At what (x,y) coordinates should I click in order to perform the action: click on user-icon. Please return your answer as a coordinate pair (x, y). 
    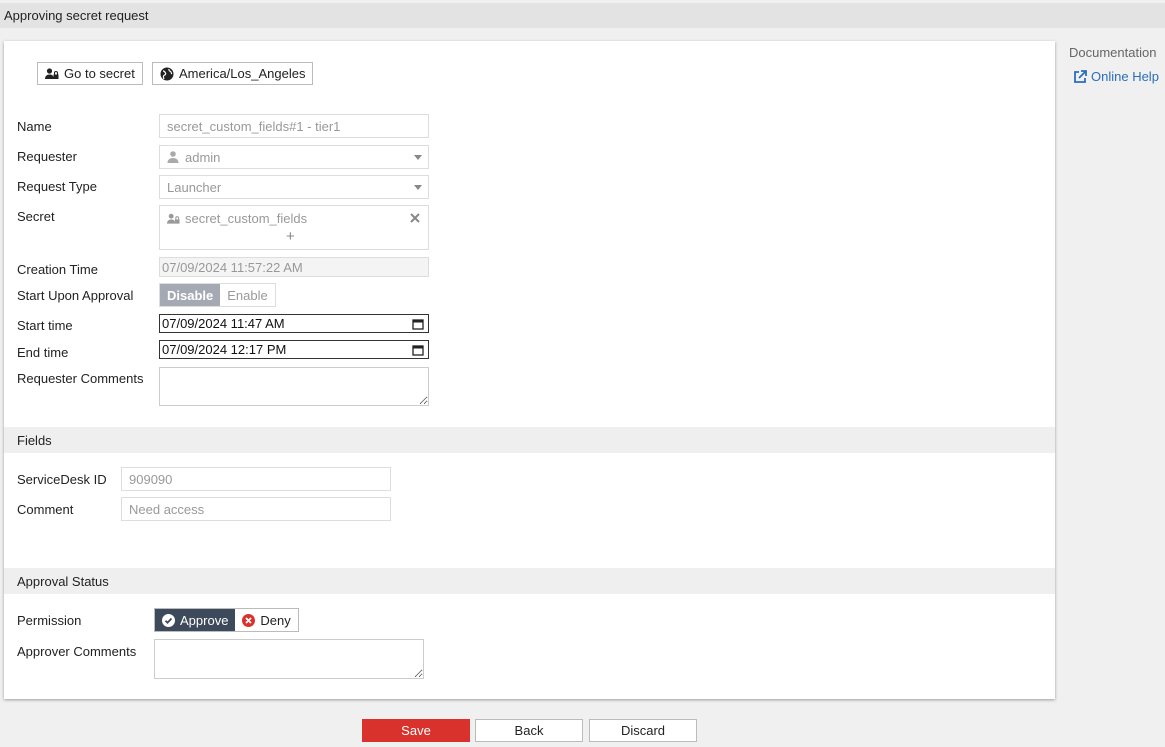
    Looking at the image, I should click on (173, 157).